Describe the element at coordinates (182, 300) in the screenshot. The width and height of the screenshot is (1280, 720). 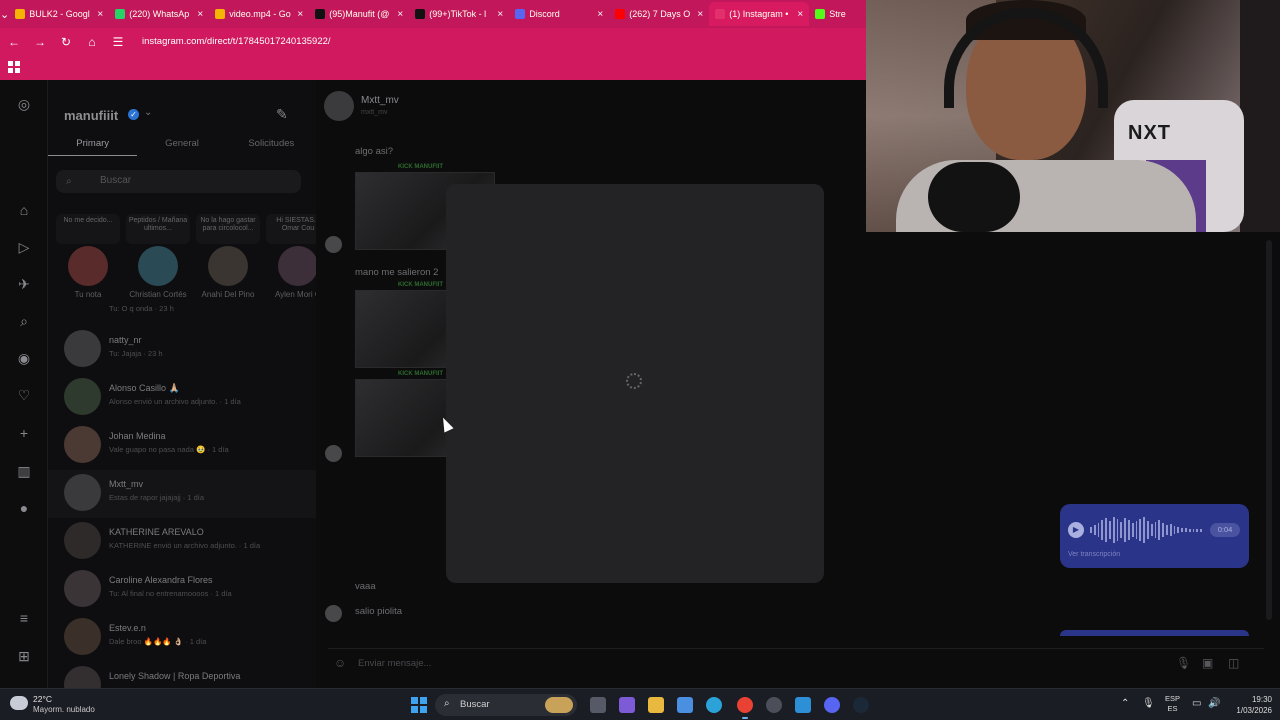
I see `list-item: Tu: O q onda · 23 h` at that location.